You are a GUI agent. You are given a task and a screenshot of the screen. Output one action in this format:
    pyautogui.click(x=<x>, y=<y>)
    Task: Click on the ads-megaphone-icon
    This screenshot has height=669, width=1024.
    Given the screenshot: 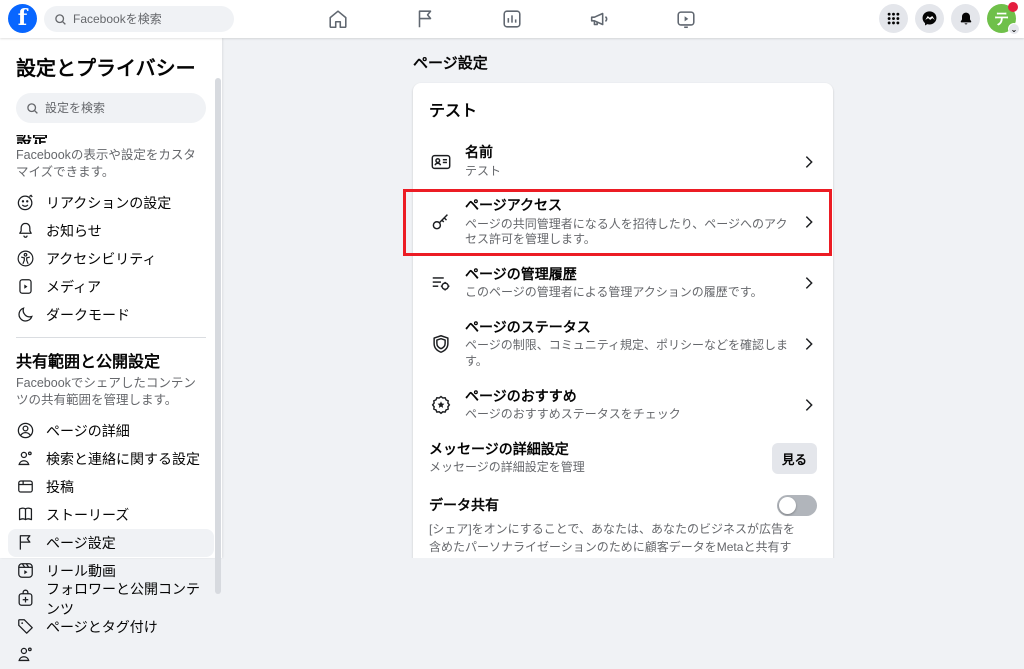 What is the action you would take?
    pyautogui.click(x=599, y=19)
    